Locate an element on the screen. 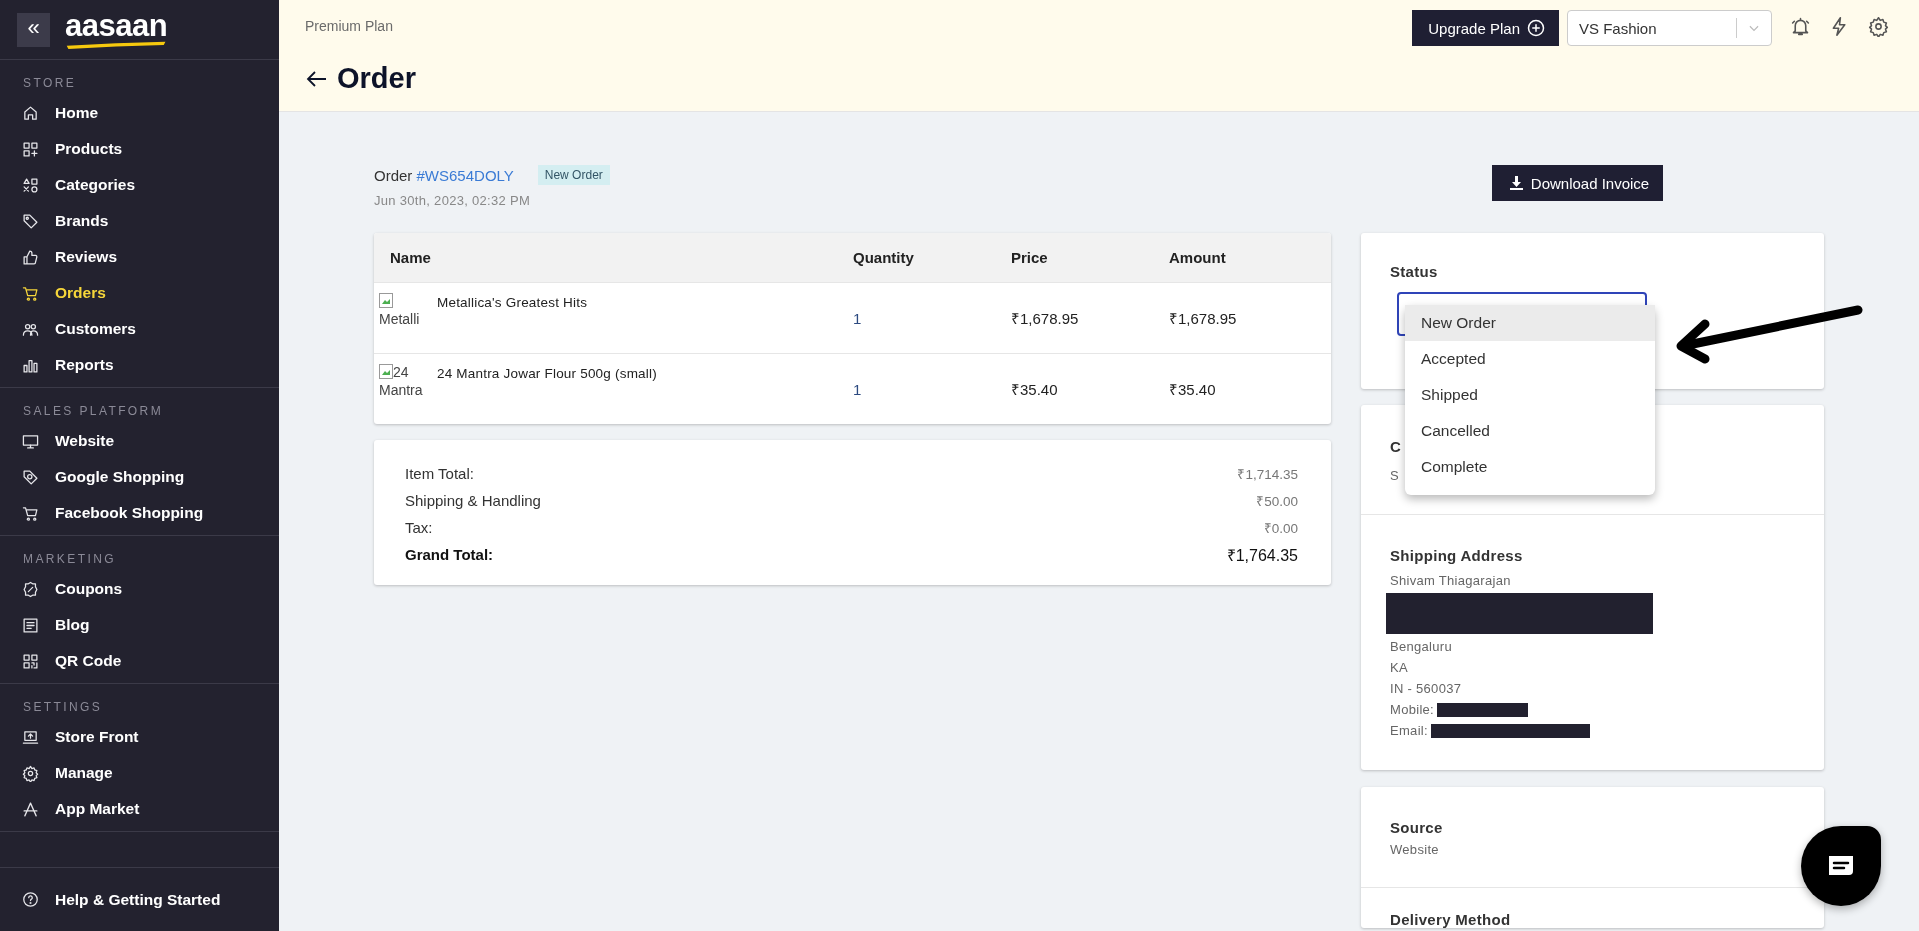 The height and width of the screenshot is (931, 1919). status-badge: New Order is located at coordinates (573, 175).